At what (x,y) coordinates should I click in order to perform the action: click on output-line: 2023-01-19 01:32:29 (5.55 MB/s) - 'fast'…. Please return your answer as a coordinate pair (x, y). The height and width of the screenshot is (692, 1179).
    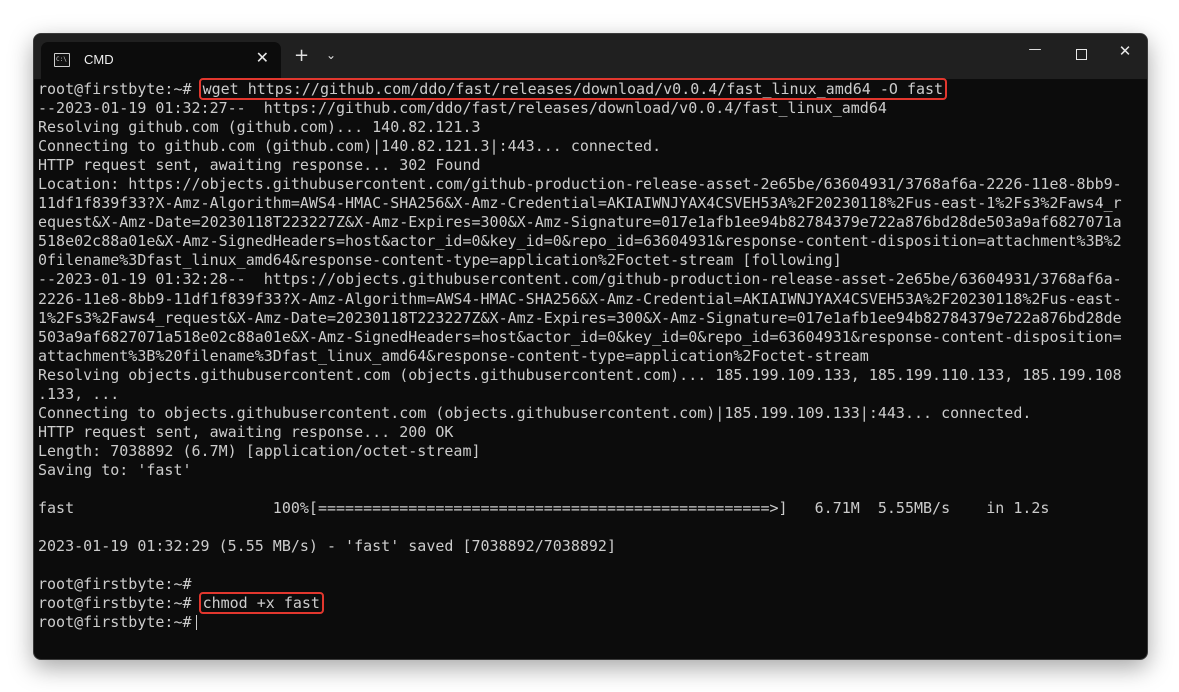
    Looking at the image, I should click on (327, 546).